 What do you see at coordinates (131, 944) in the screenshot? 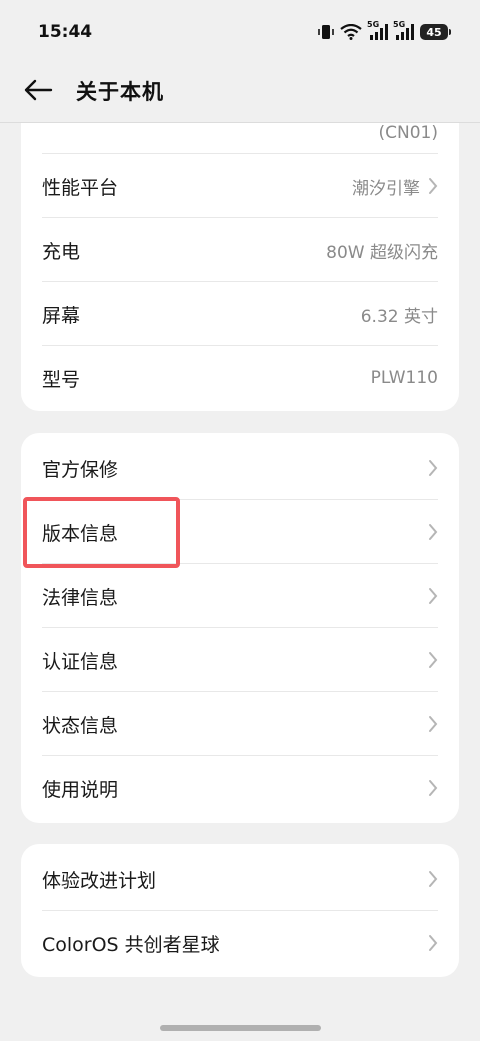
I see `row-label: ColorOS 共创者星球` at bounding box center [131, 944].